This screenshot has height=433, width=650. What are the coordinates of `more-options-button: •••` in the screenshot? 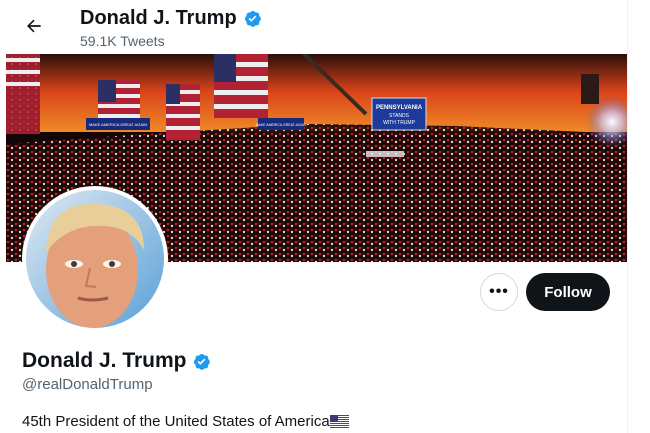 It's located at (499, 292).